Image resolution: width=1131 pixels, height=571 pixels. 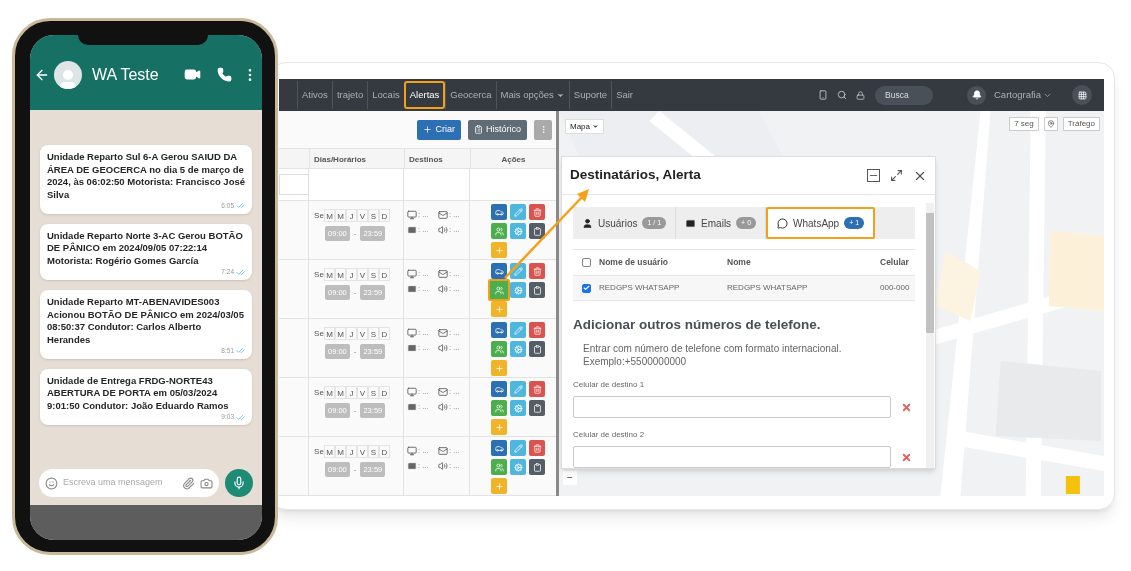 What do you see at coordinates (497, 129) in the screenshot?
I see `history-button: Histórico` at bounding box center [497, 129].